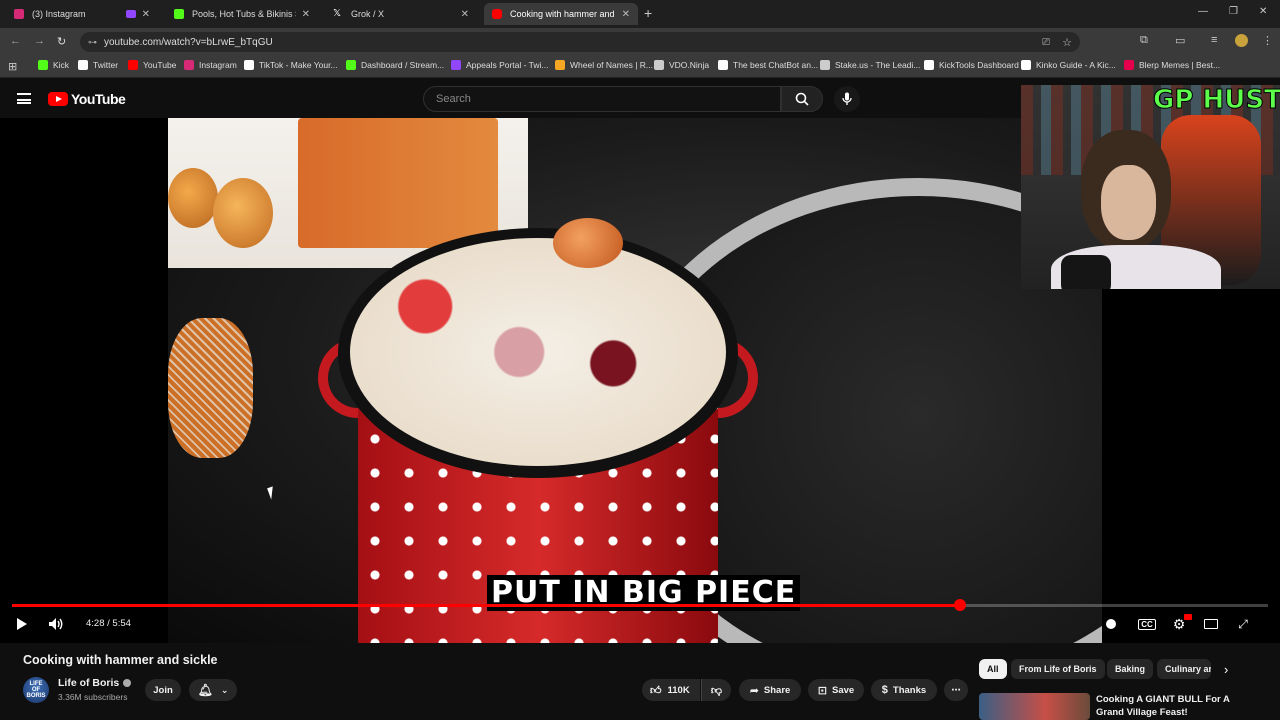 The height and width of the screenshot is (720, 1280). I want to click on autoplay-toggle, so click(1111, 624).